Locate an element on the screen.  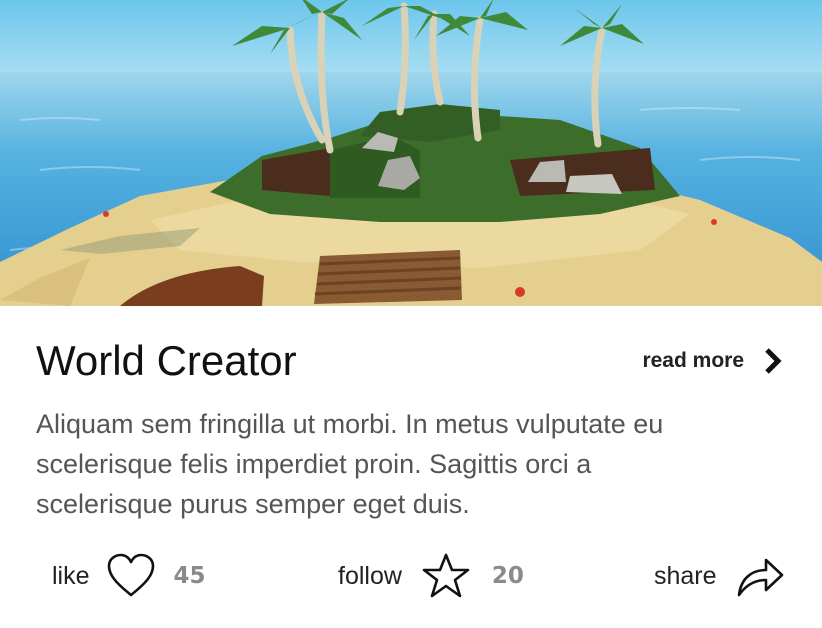
card-title: World Creator is located at coordinates (166, 360).